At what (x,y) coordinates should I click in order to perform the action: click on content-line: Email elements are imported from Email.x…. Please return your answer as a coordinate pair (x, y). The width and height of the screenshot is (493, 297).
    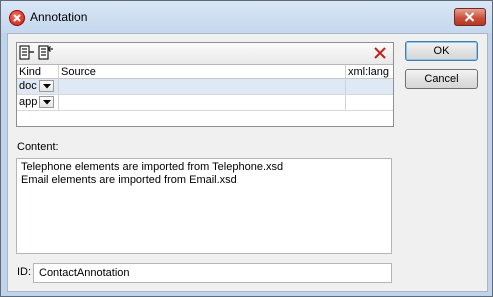
    Looking at the image, I should click on (129, 180).